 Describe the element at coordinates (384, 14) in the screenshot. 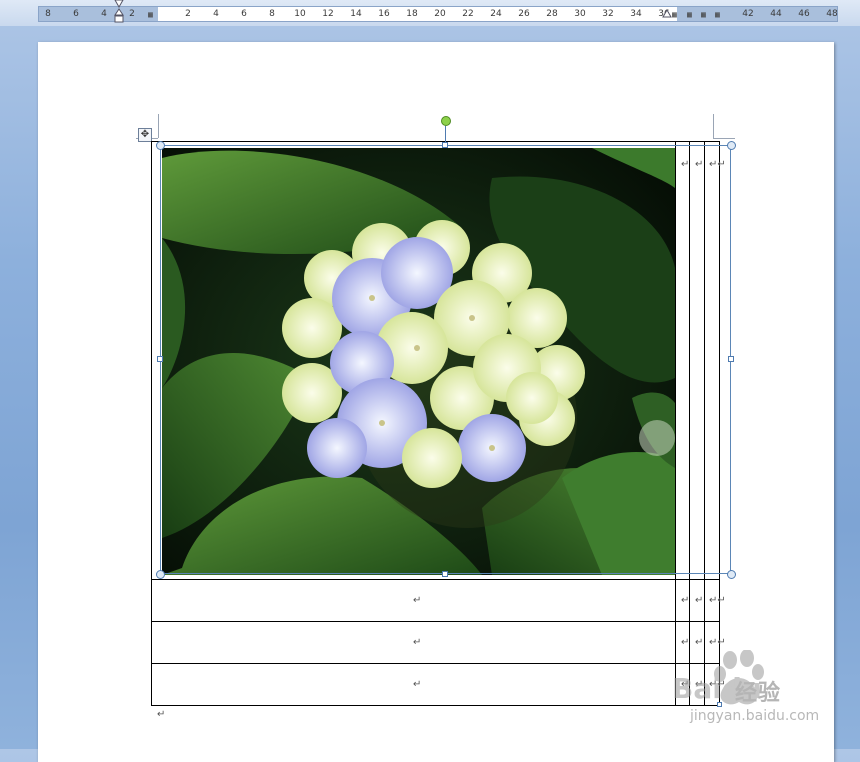

I see `ruler-tick: 16` at that location.